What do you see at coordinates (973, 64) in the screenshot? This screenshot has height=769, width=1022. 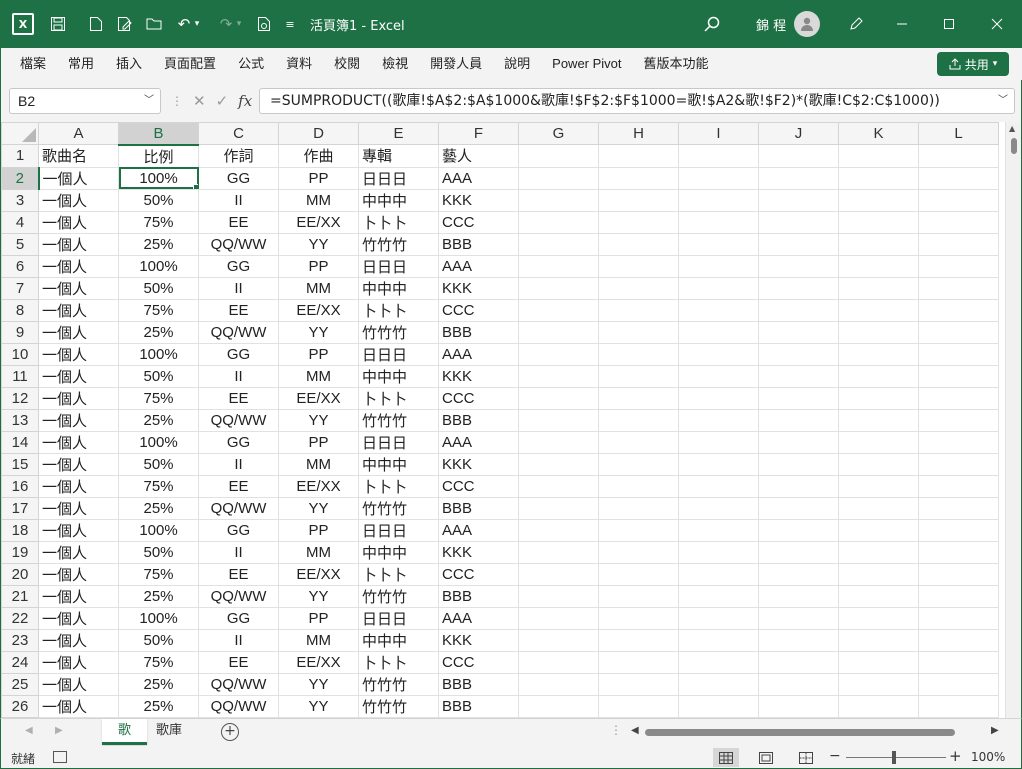 I see `share-button: 共用 ▾` at bounding box center [973, 64].